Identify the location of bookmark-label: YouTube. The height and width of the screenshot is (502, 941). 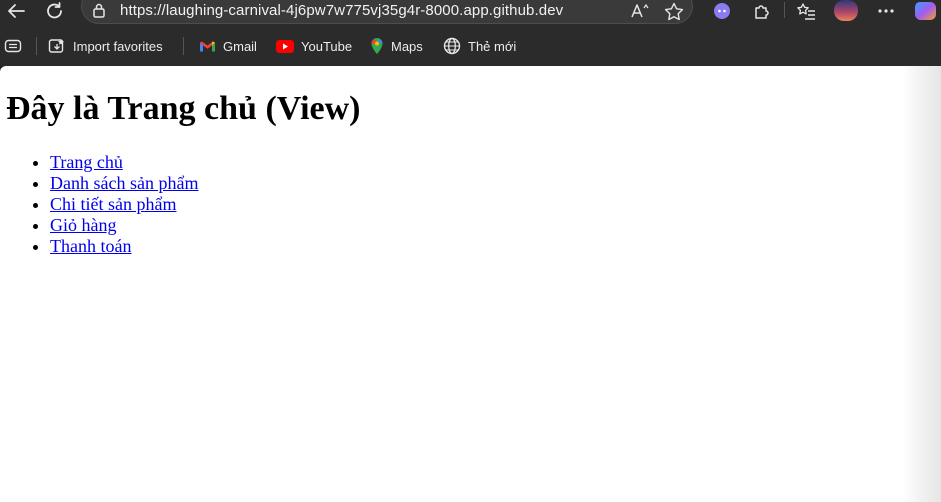
(327, 46).